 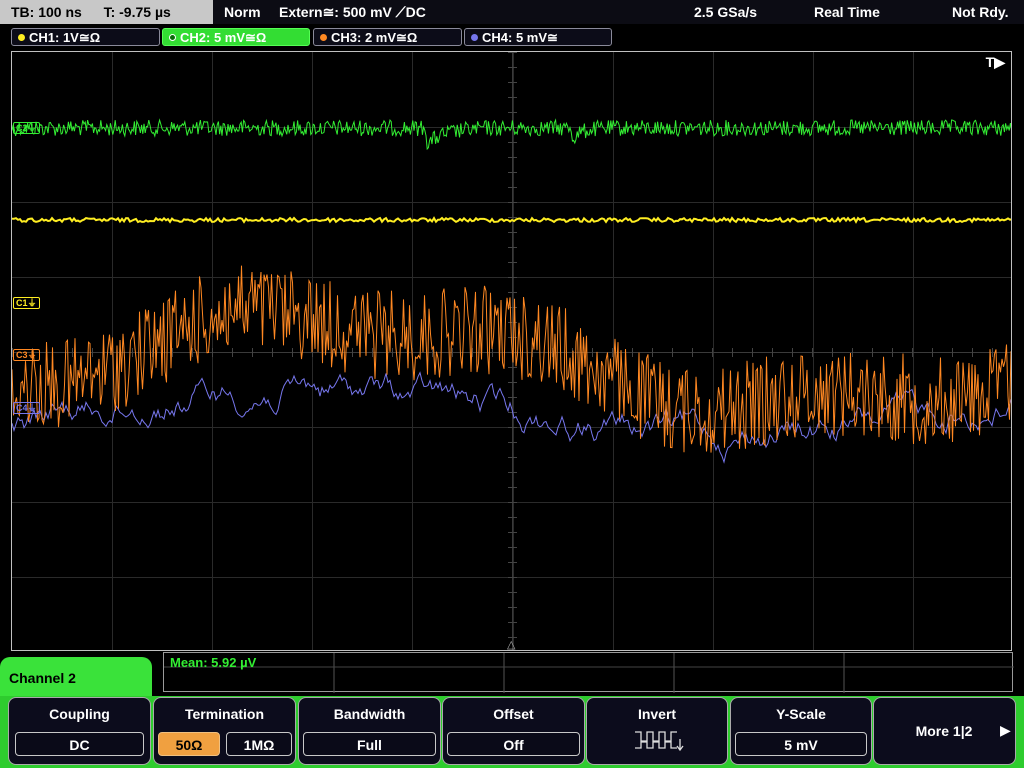 What do you see at coordinates (26, 128) in the screenshot?
I see `ch2-ground-marker: C2⏚` at bounding box center [26, 128].